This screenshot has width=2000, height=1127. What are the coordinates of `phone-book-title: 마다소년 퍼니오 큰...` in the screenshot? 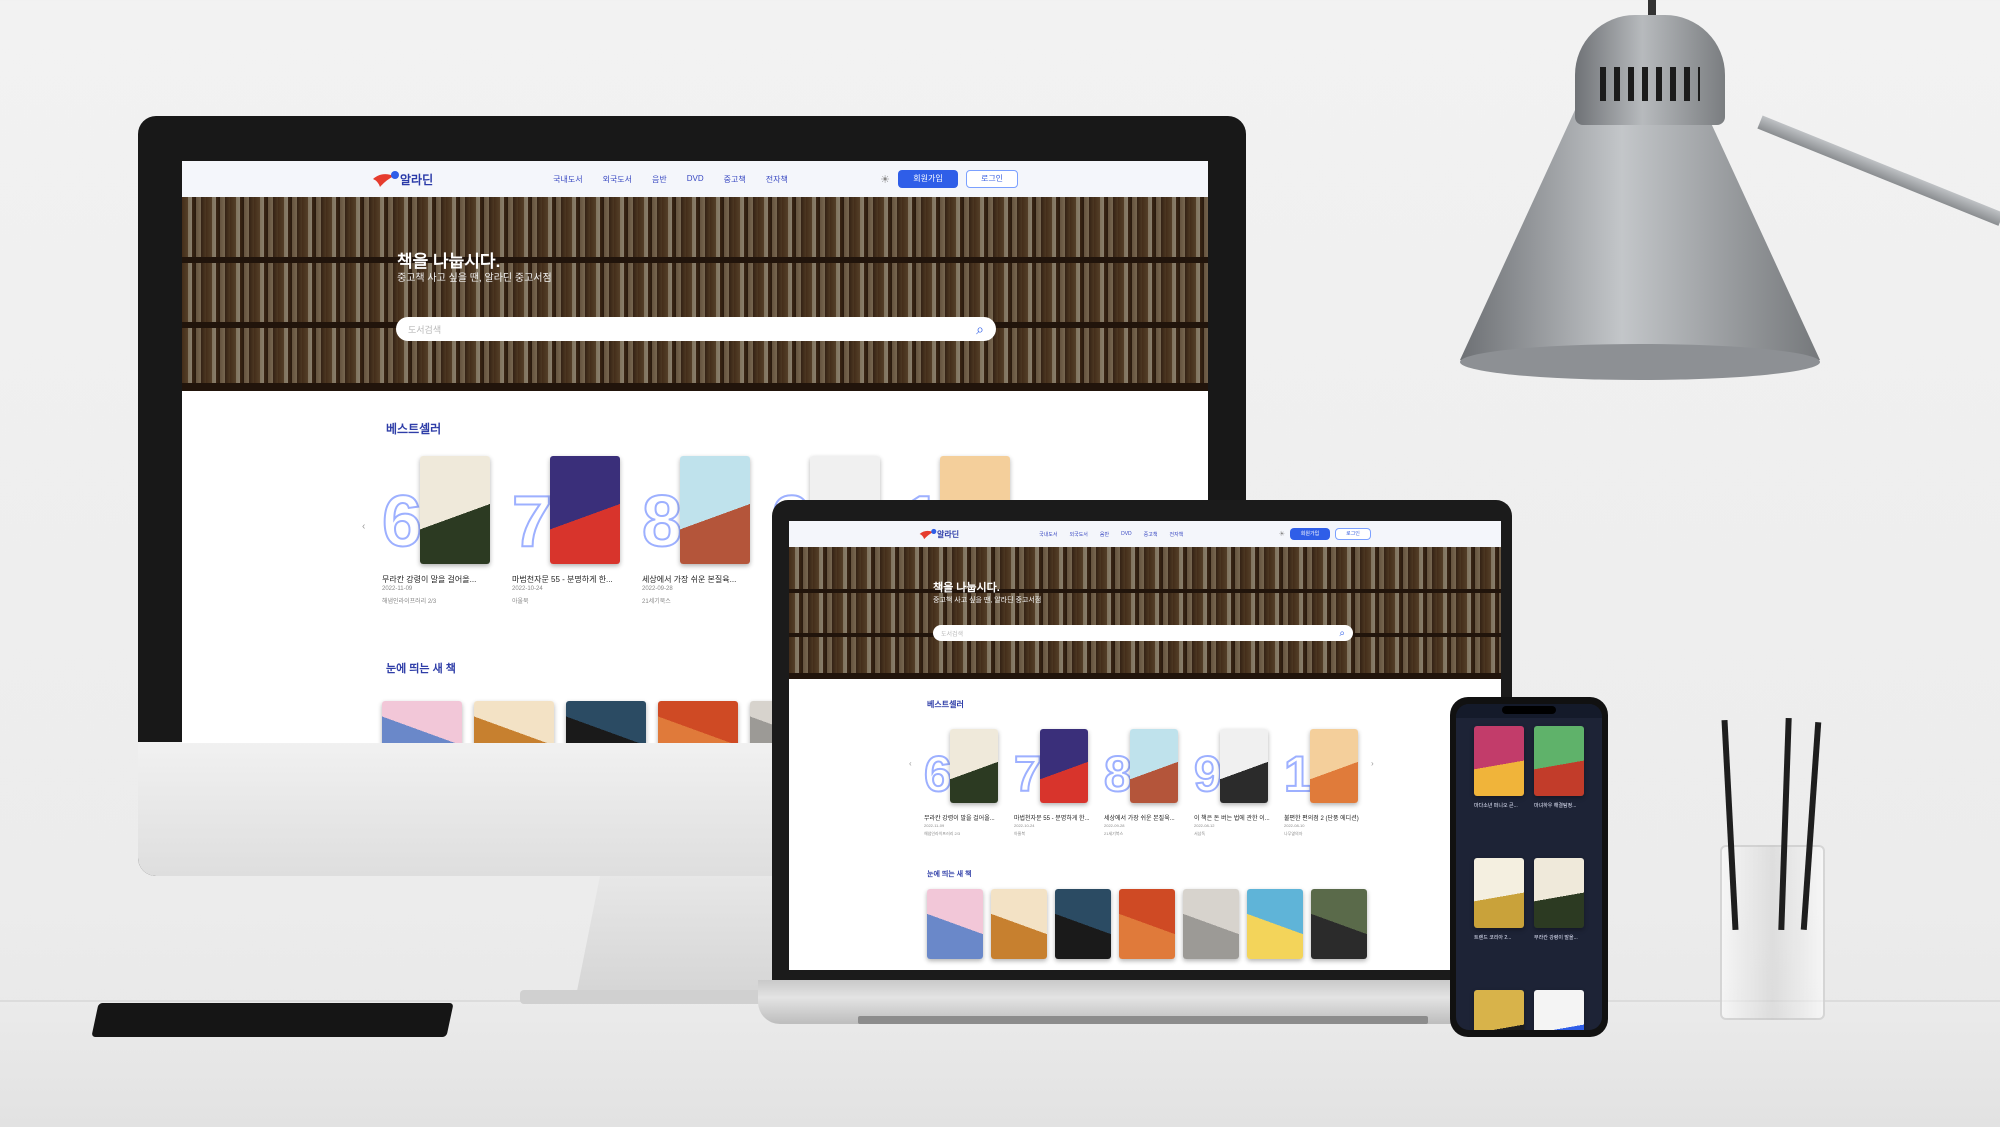 It's located at (1502, 805).